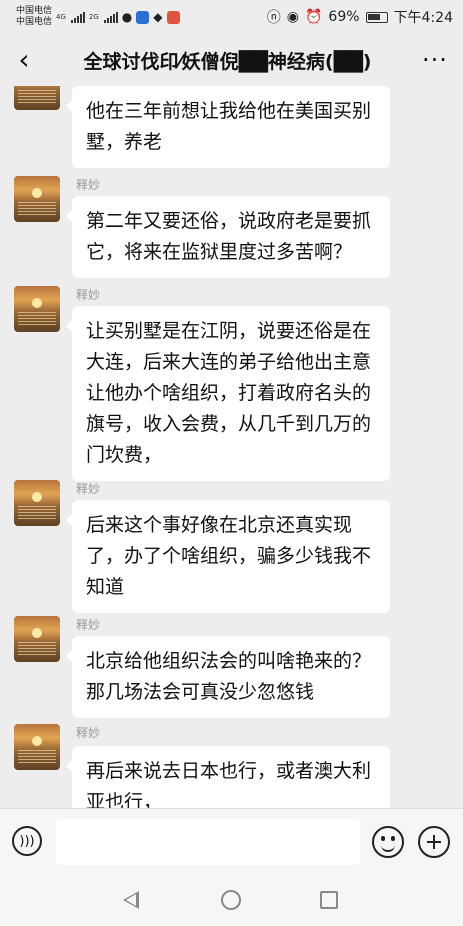 This screenshot has width=463, height=926. What do you see at coordinates (227, 61) in the screenshot?
I see `chat-title: 全球讨伐印⁄妖僧倪██神经病(██)` at bounding box center [227, 61].